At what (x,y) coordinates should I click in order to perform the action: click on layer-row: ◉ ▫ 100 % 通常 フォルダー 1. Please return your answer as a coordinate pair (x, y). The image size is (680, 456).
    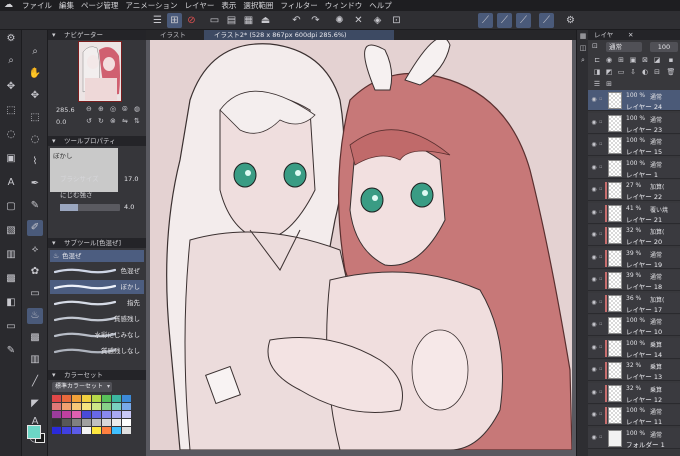
    Looking at the image, I should click on (634, 438).